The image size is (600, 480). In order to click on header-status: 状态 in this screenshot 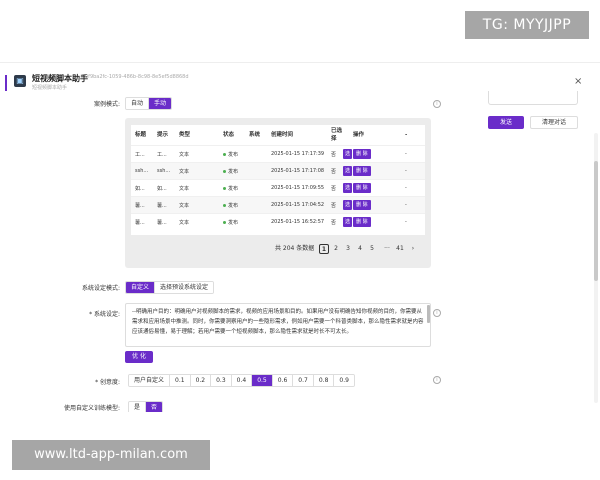, I will do `click(229, 135)`.